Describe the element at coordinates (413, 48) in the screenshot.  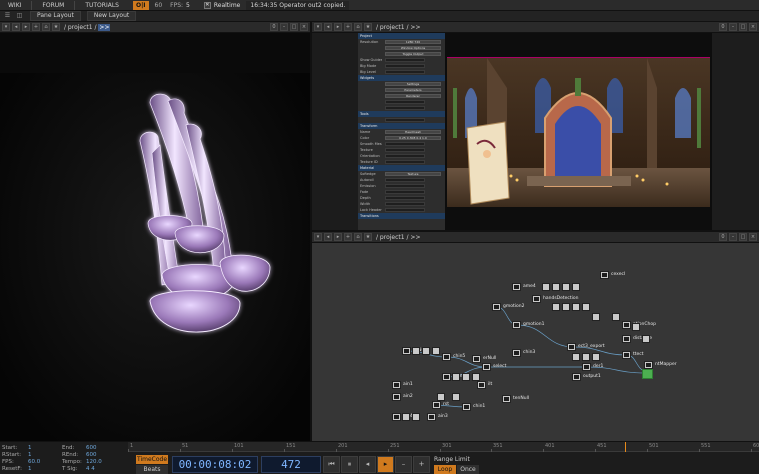
I see `parameter-value: Window Options` at that location.